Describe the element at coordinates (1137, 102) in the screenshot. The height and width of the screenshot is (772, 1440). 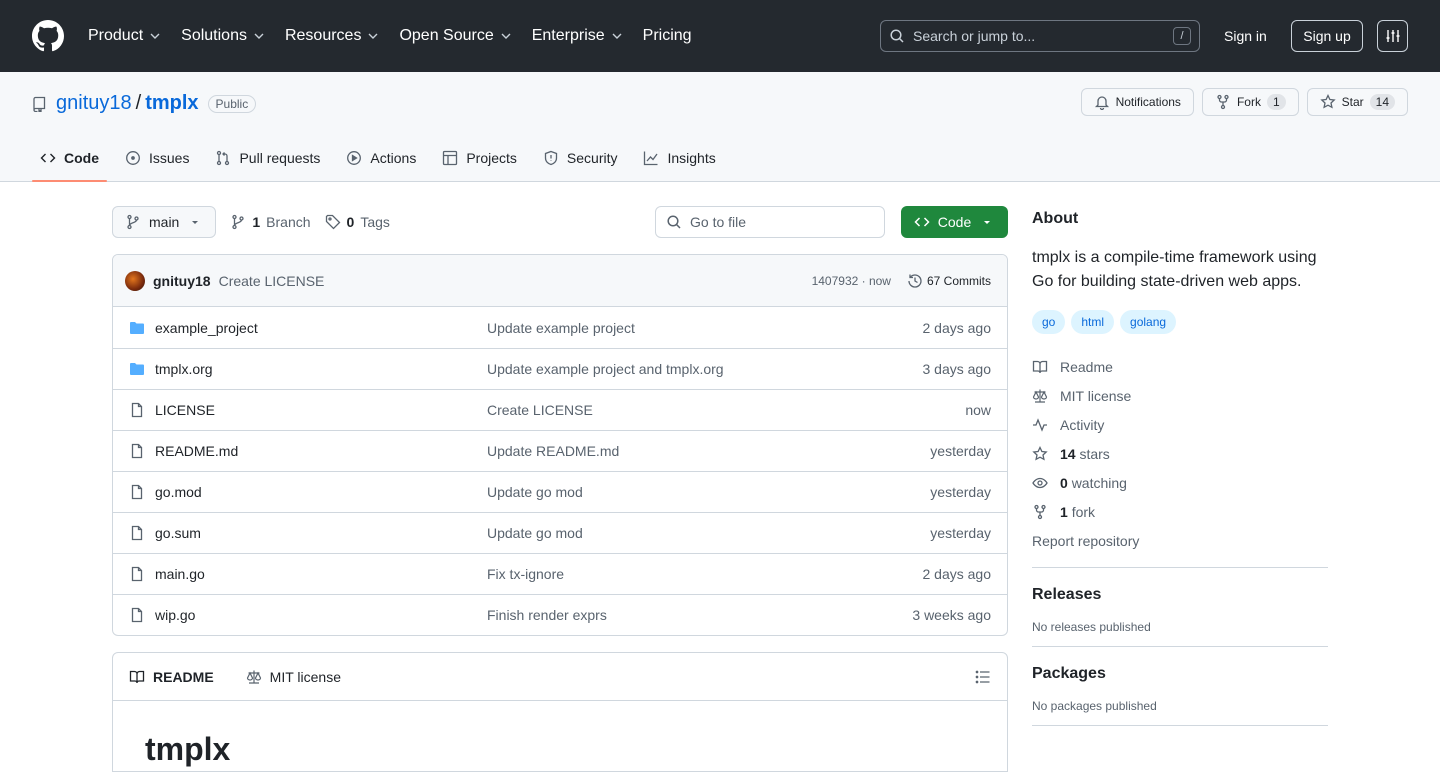
I see `notifications-button: Notifications` at that location.